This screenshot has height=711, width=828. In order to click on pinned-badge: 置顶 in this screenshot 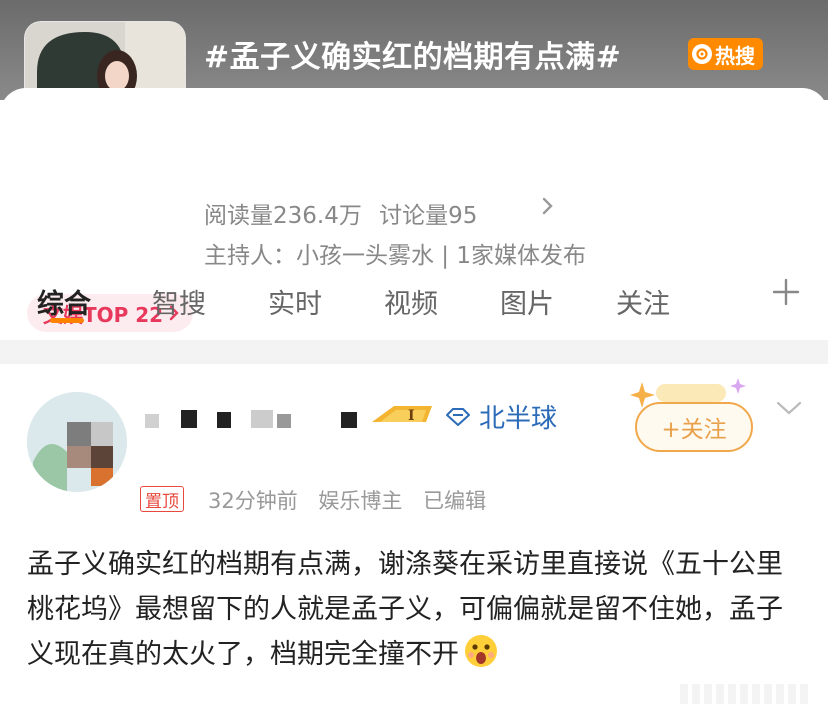, I will do `click(162, 499)`.